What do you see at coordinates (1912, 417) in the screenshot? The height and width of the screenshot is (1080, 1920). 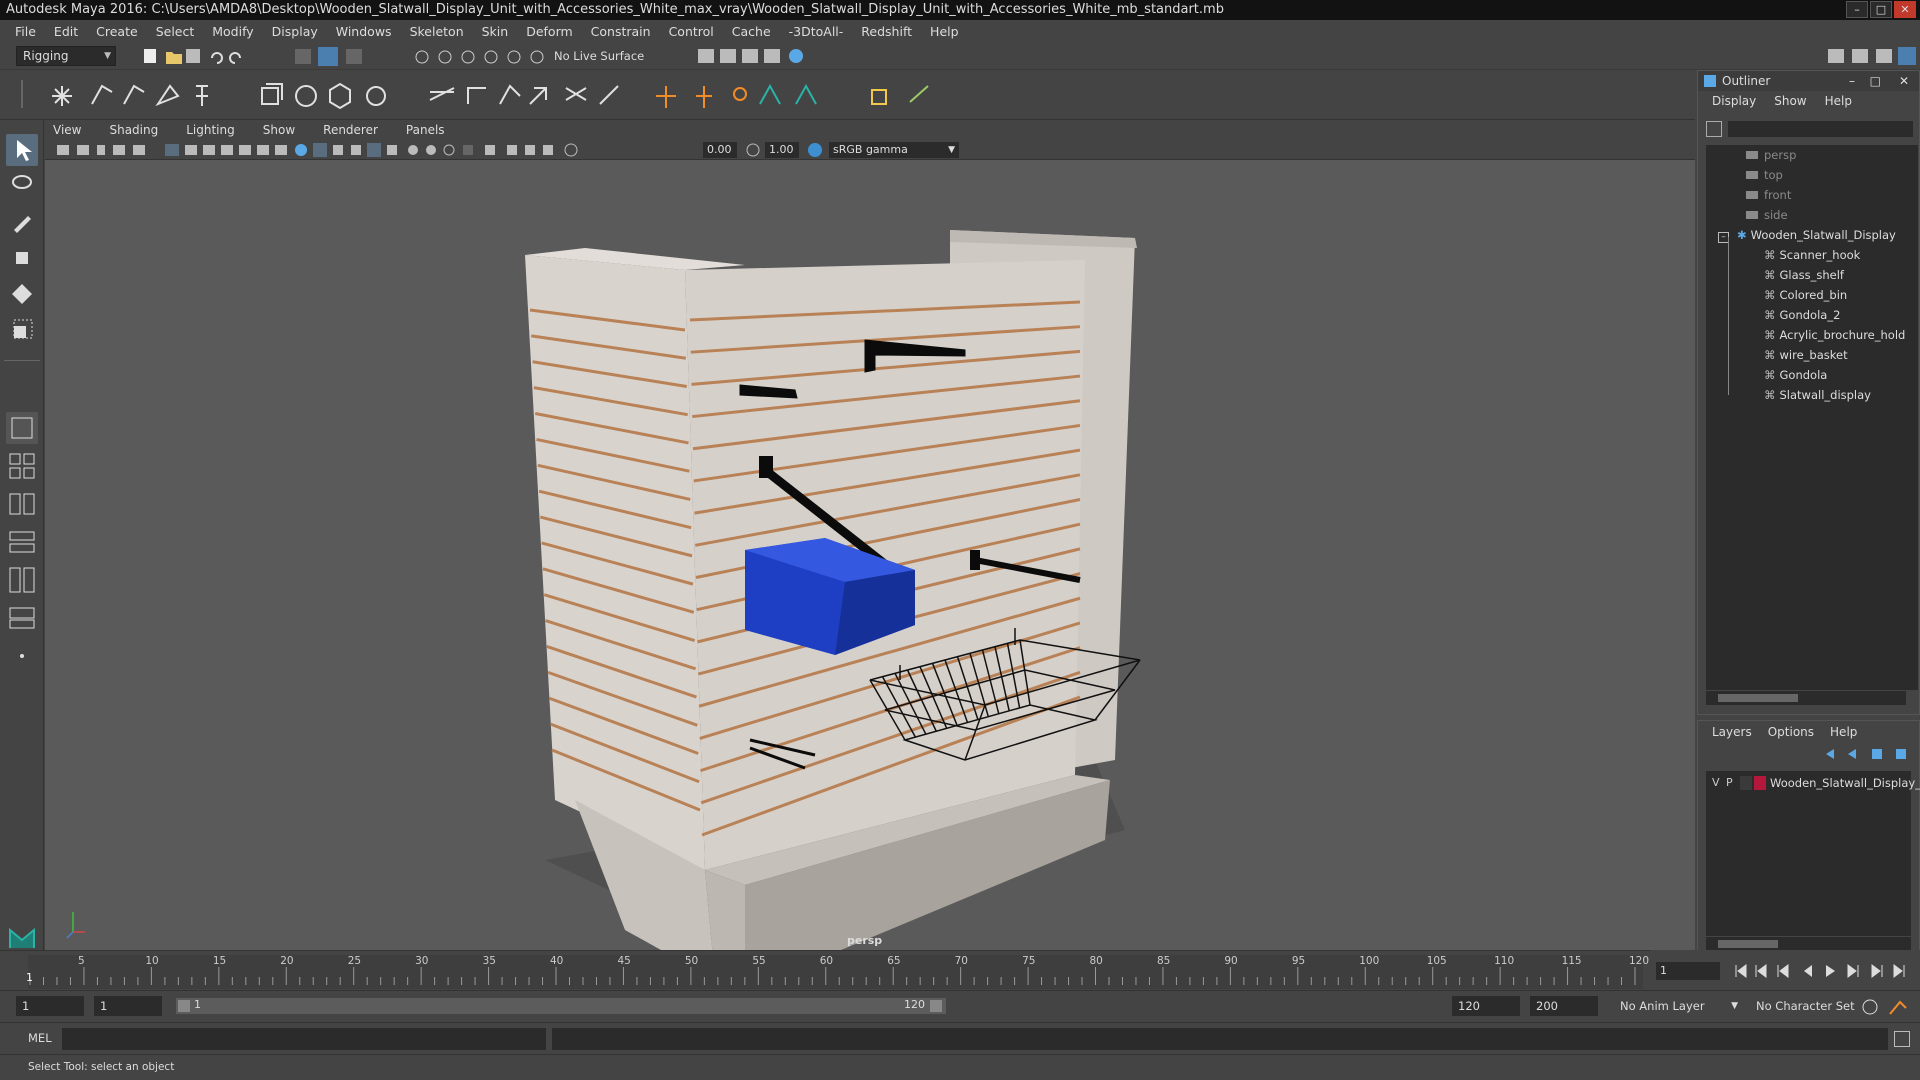 I see `outliner-v-scrollbar` at bounding box center [1912, 417].